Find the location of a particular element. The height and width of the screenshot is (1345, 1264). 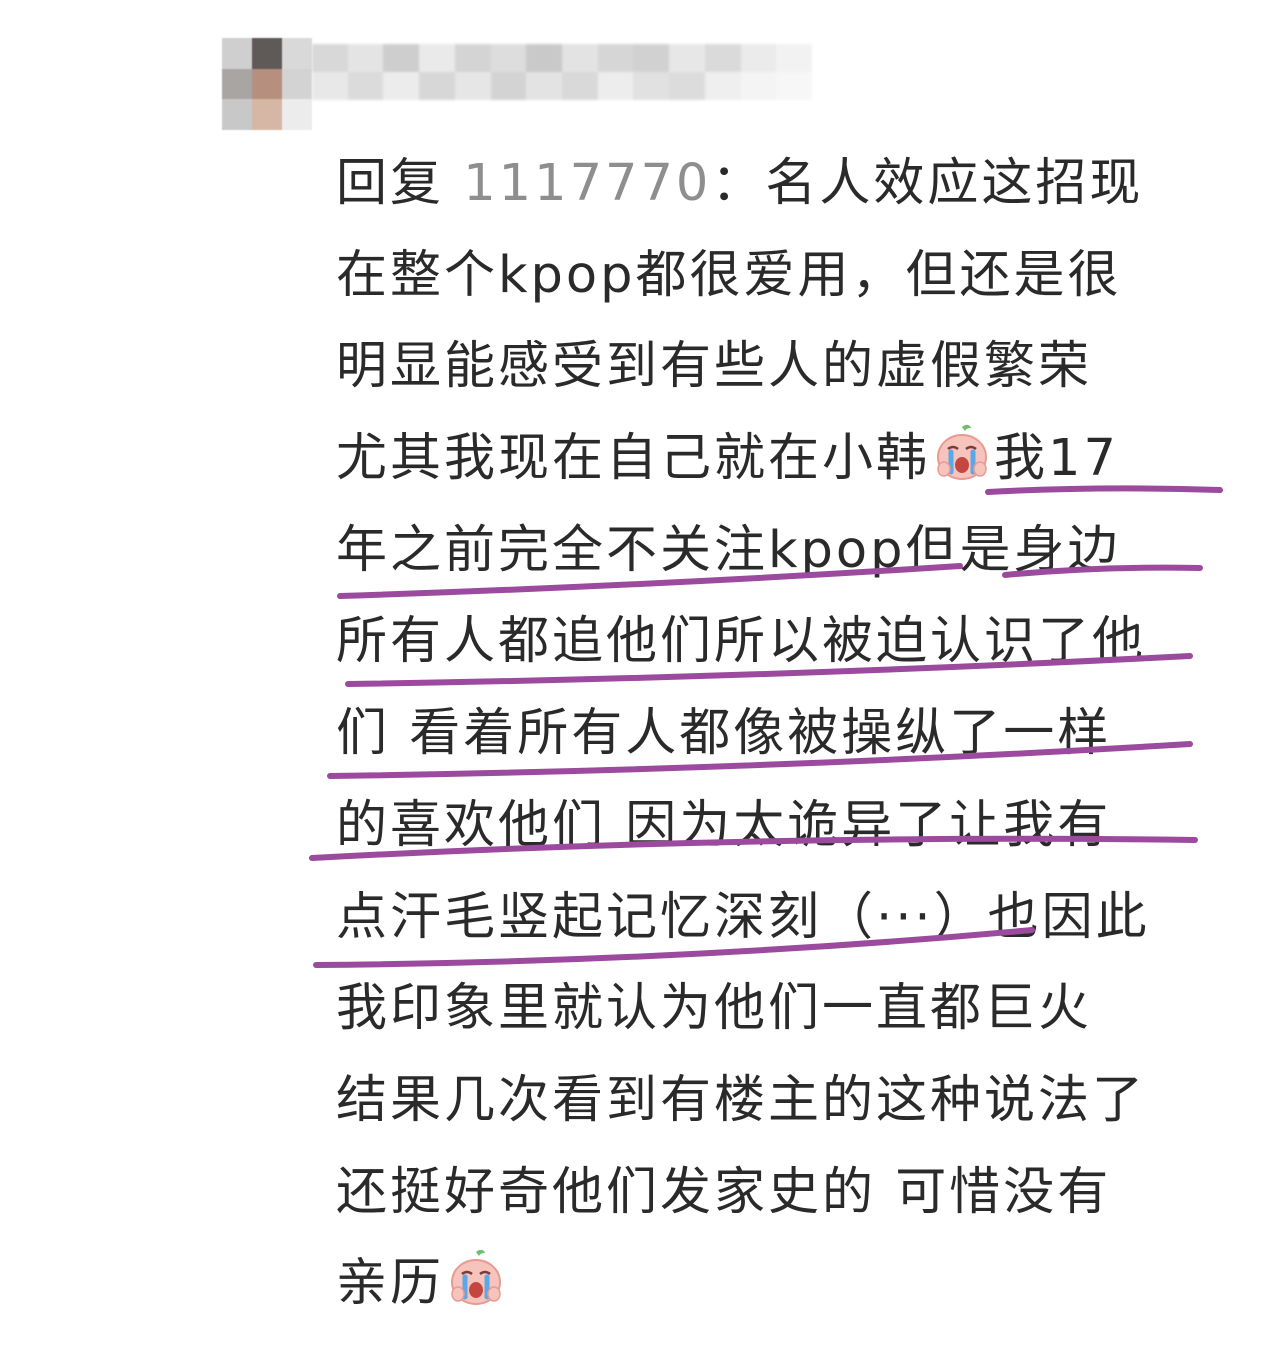

comment-line: 所有人都追他们所以被迫认识了他 is located at coordinates (741, 642).